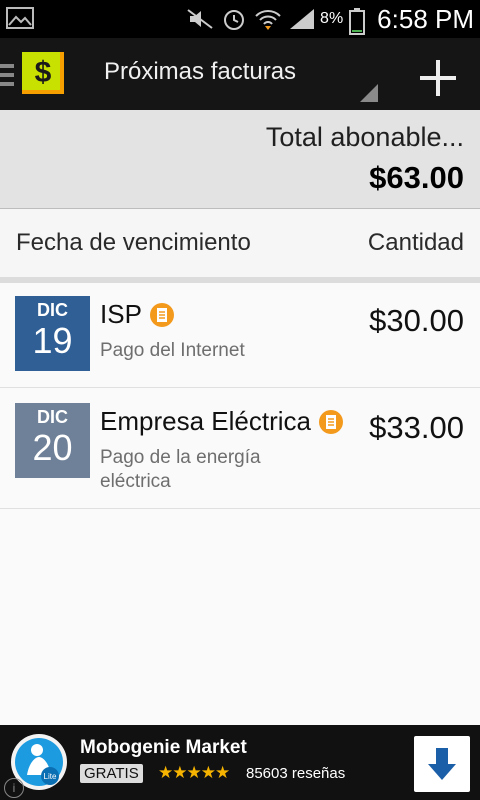 The width and height of the screenshot is (480, 800). Describe the element at coordinates (438, 78) in the screenshot. I see `add-icon` at that location.